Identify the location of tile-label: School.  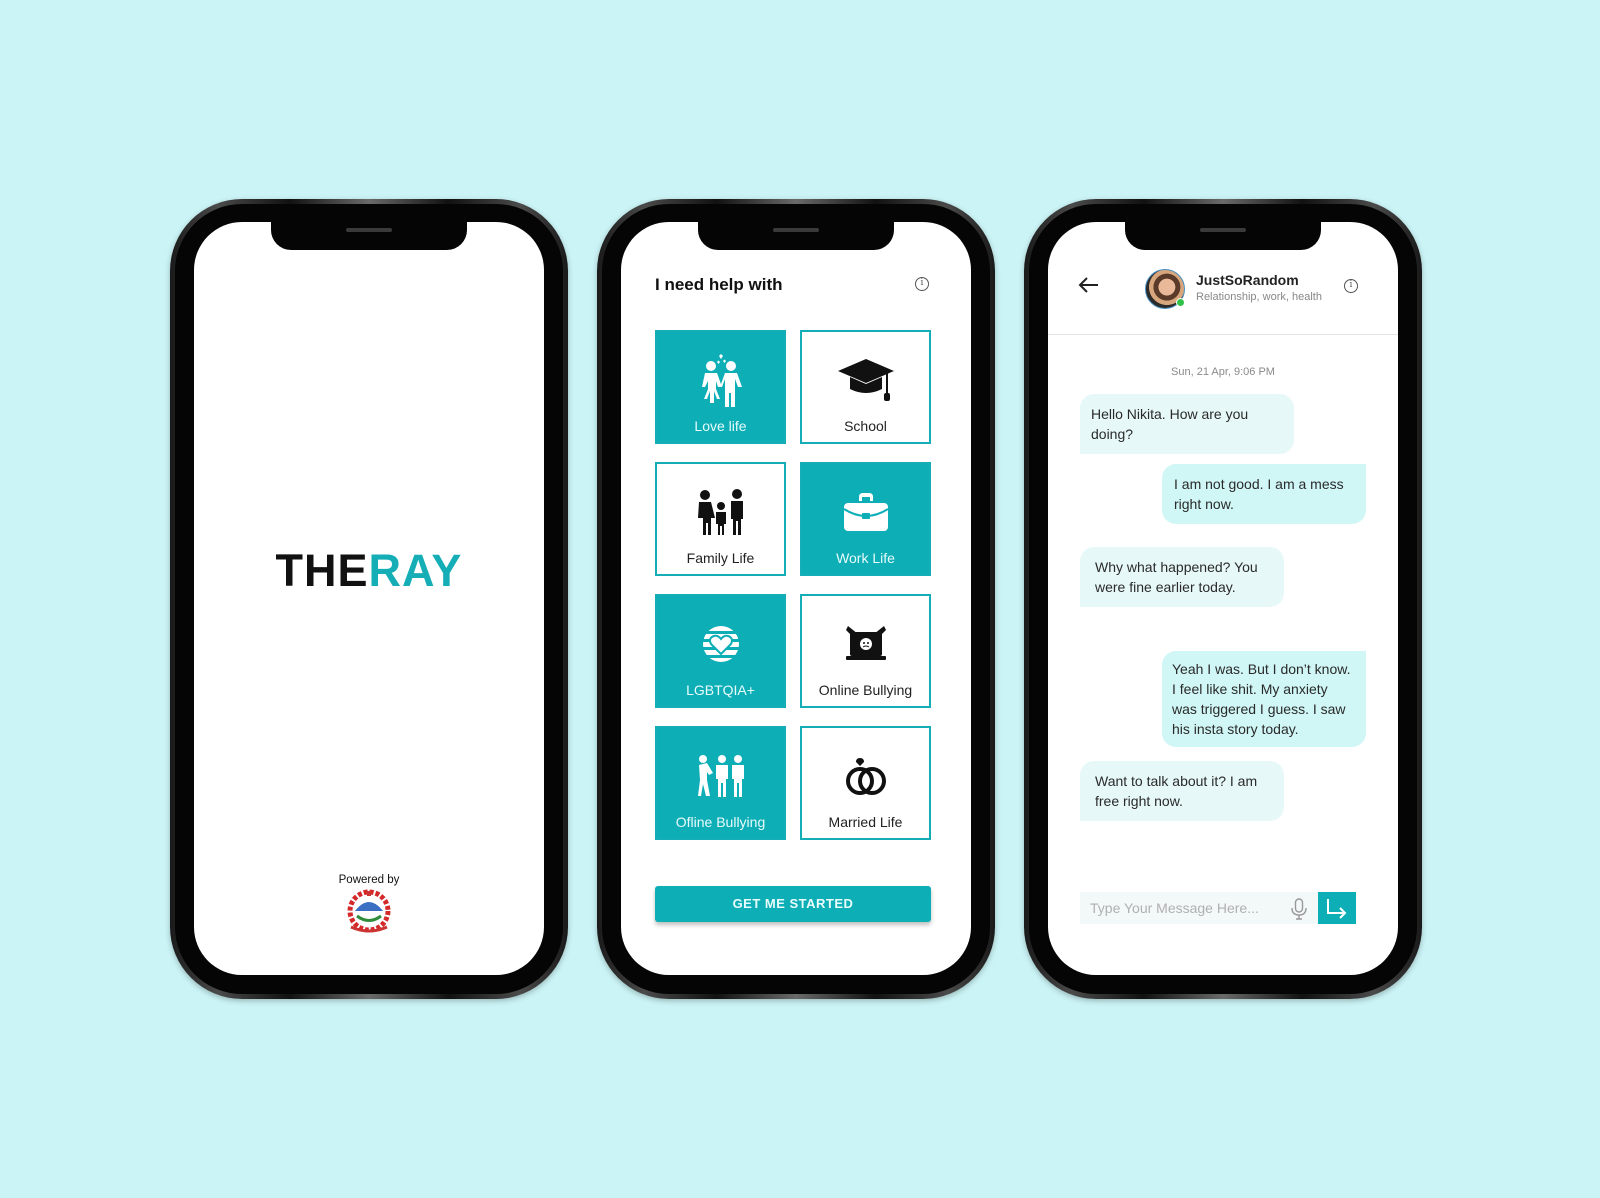
(865, 426).